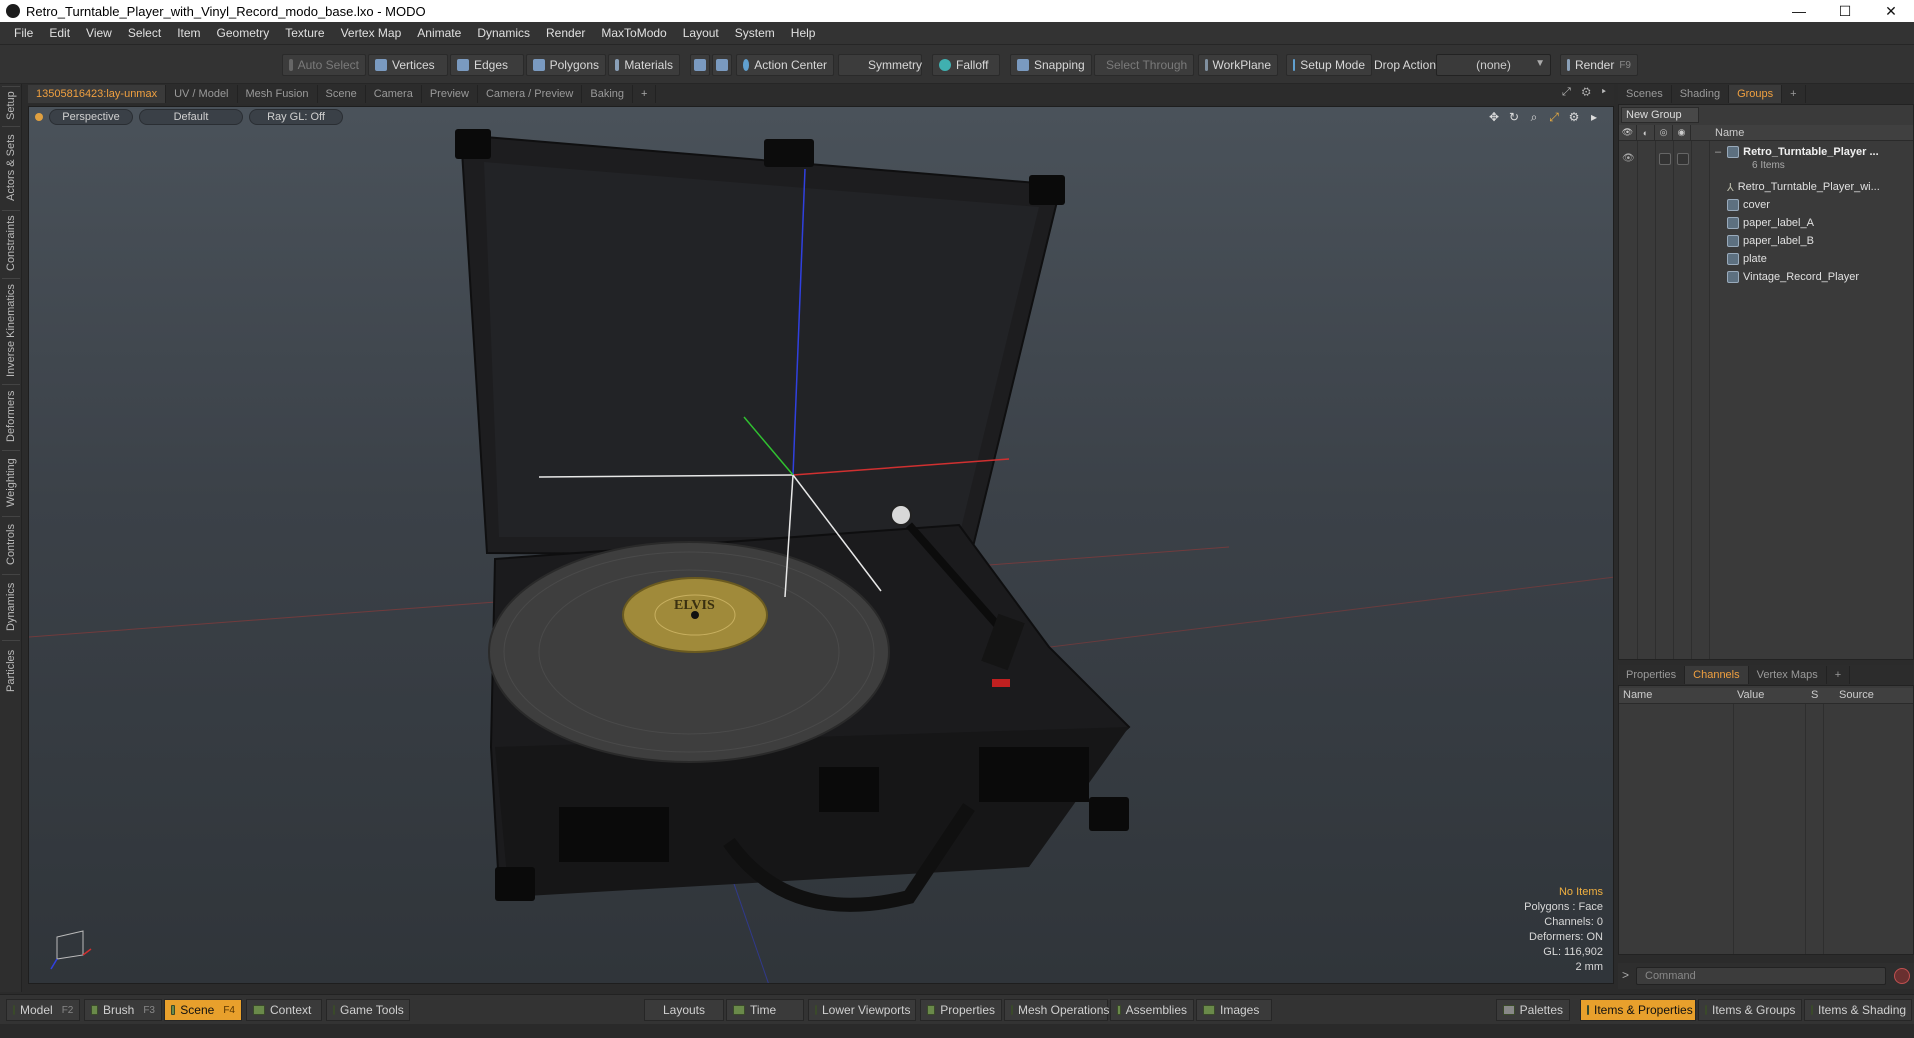  Describe the element at coordinates (1144, 65) in the screenshot. I see `select-through-button: Select Through` at that location.